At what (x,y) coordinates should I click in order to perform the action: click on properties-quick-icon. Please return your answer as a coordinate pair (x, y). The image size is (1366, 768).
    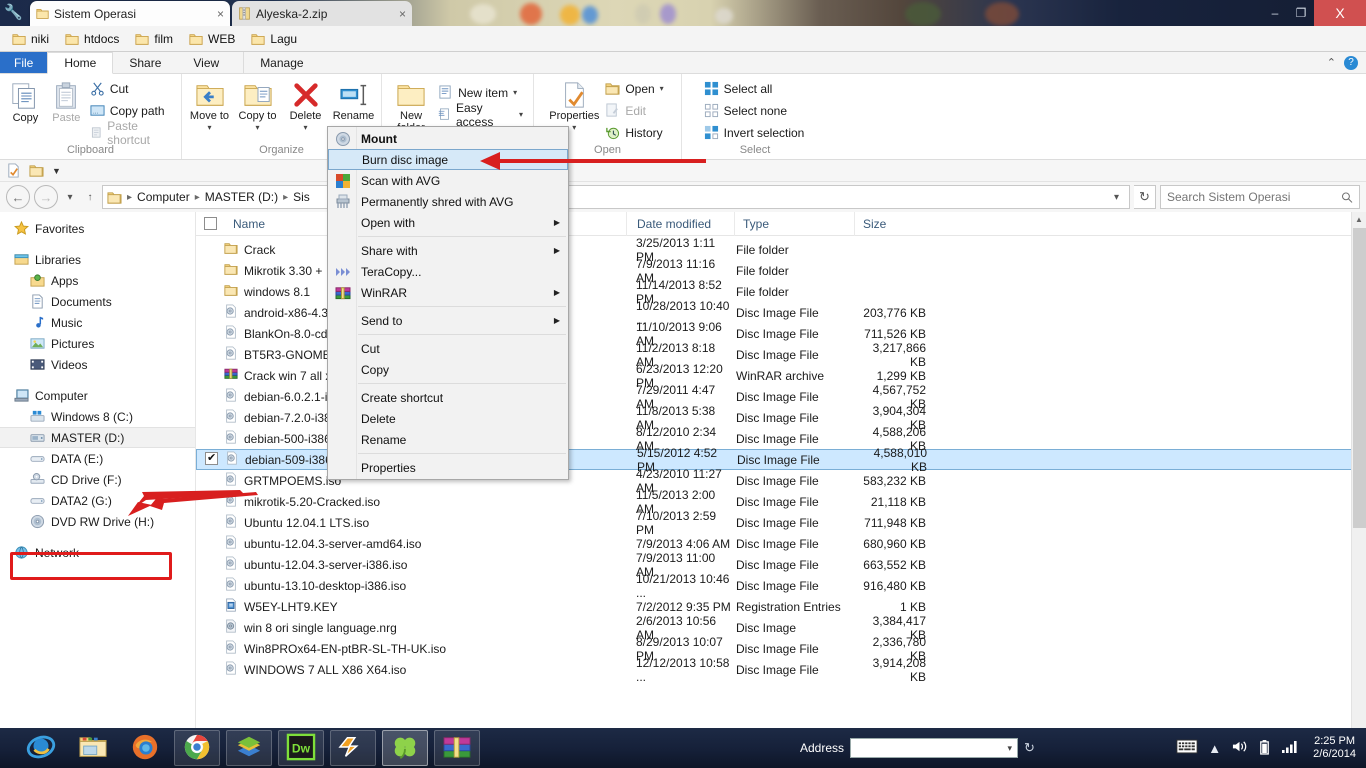
    Looking at the image, I should click on (13, 170).